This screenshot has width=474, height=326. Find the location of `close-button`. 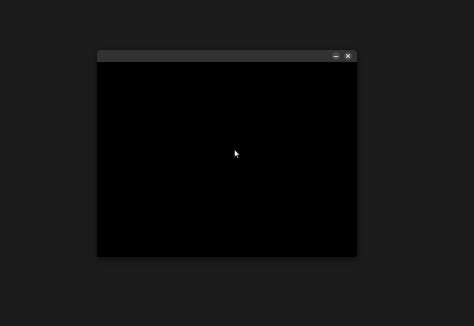

close-button is located at coordinates (348, 56).